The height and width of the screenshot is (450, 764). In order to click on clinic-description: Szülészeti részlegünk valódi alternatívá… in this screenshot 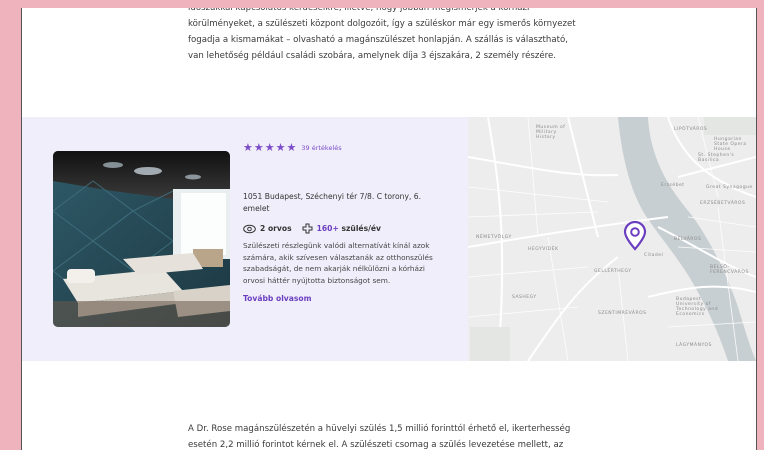, I will do `click(338, 263)`.